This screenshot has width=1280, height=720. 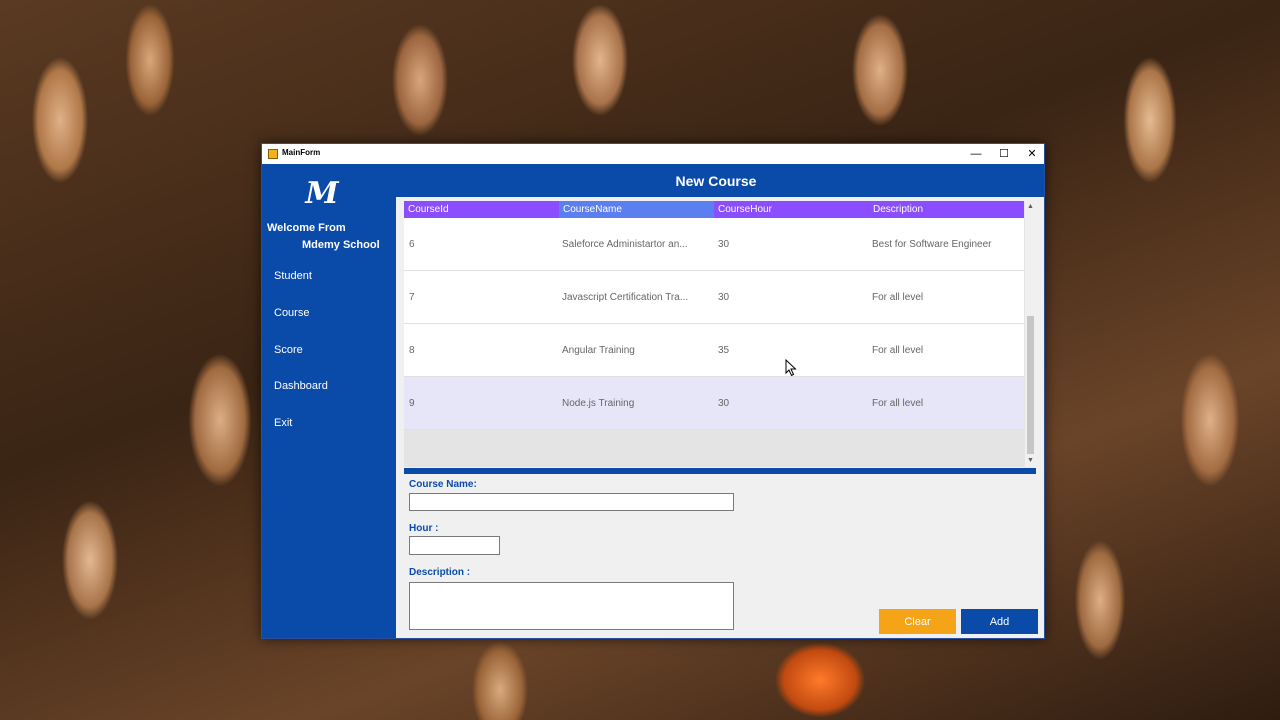 I want to click on description-label: Description :, so click(x=440, y=572).